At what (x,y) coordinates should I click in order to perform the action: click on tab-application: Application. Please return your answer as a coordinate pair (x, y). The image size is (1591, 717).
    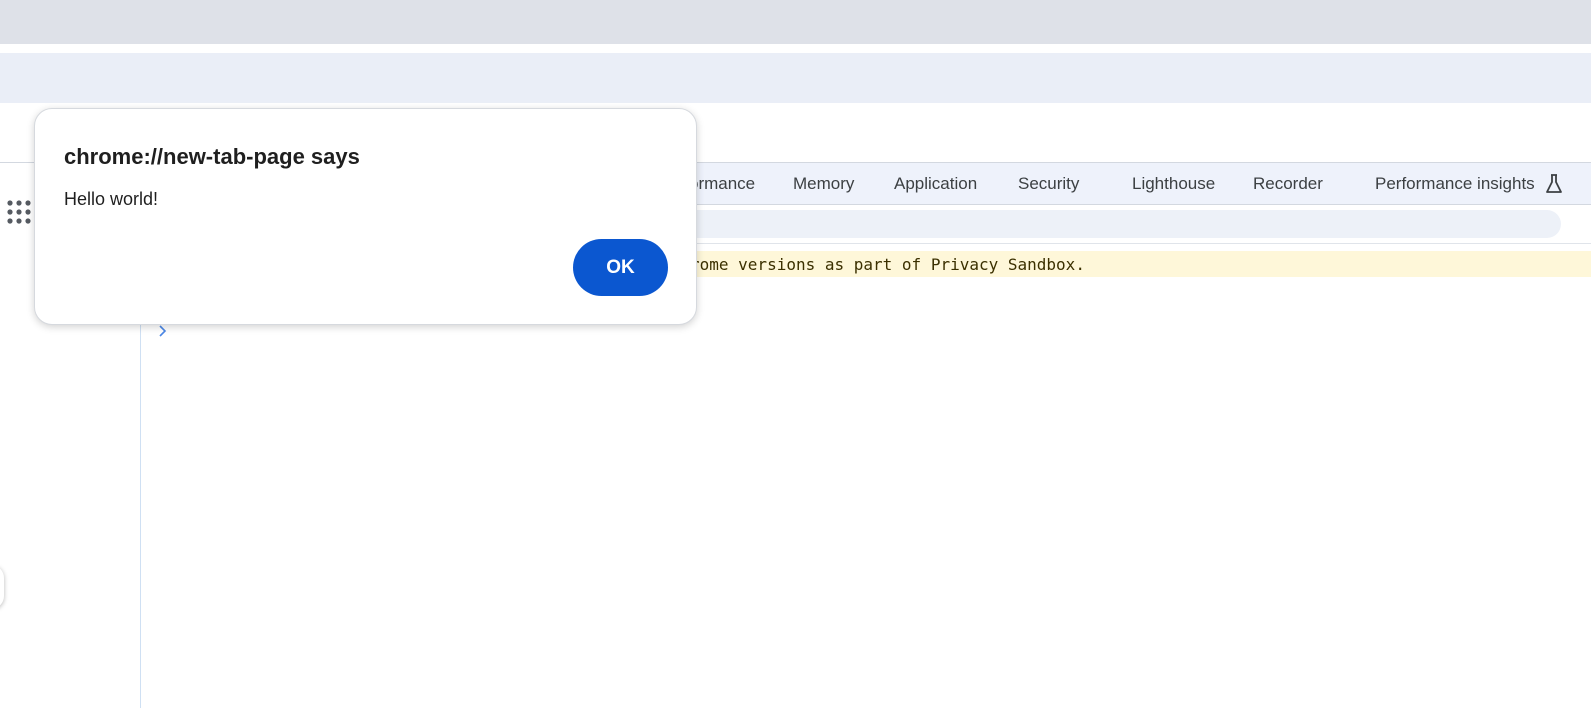
    Looking at the image, I should click on (935, 183).